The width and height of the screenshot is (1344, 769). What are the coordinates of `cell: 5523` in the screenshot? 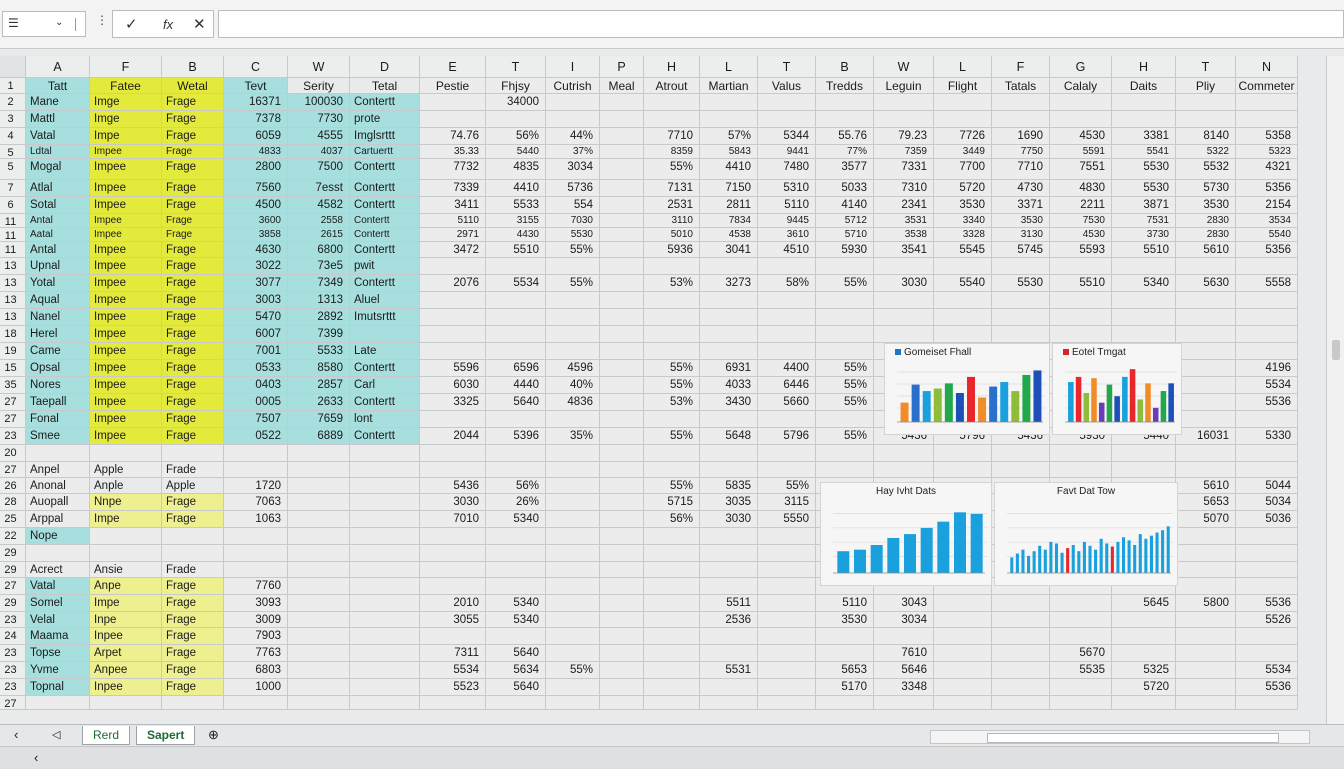 It's located at (453, 687).